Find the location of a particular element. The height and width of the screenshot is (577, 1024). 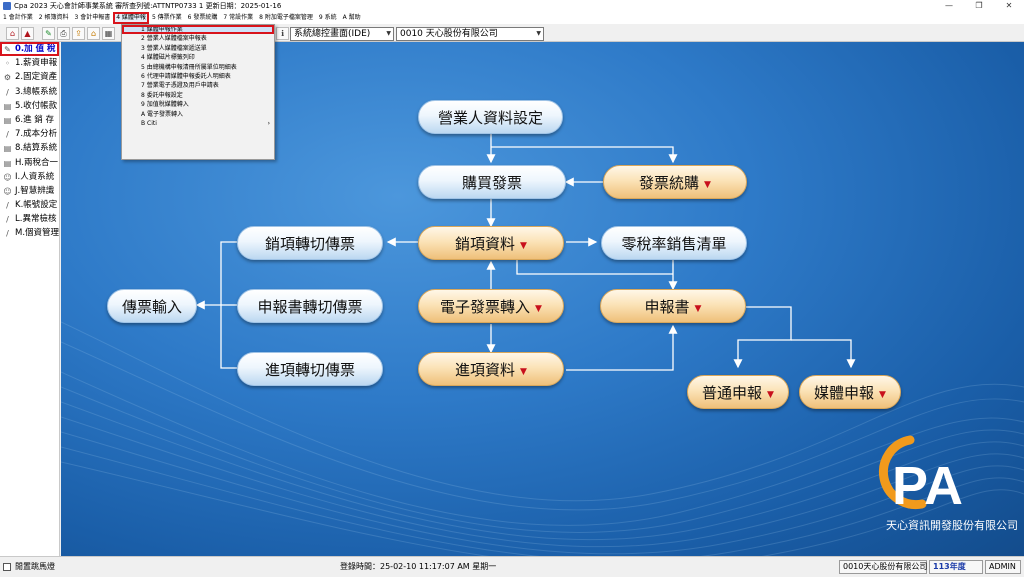

chevron-right-icon: › is located at coordinates (268, 123).